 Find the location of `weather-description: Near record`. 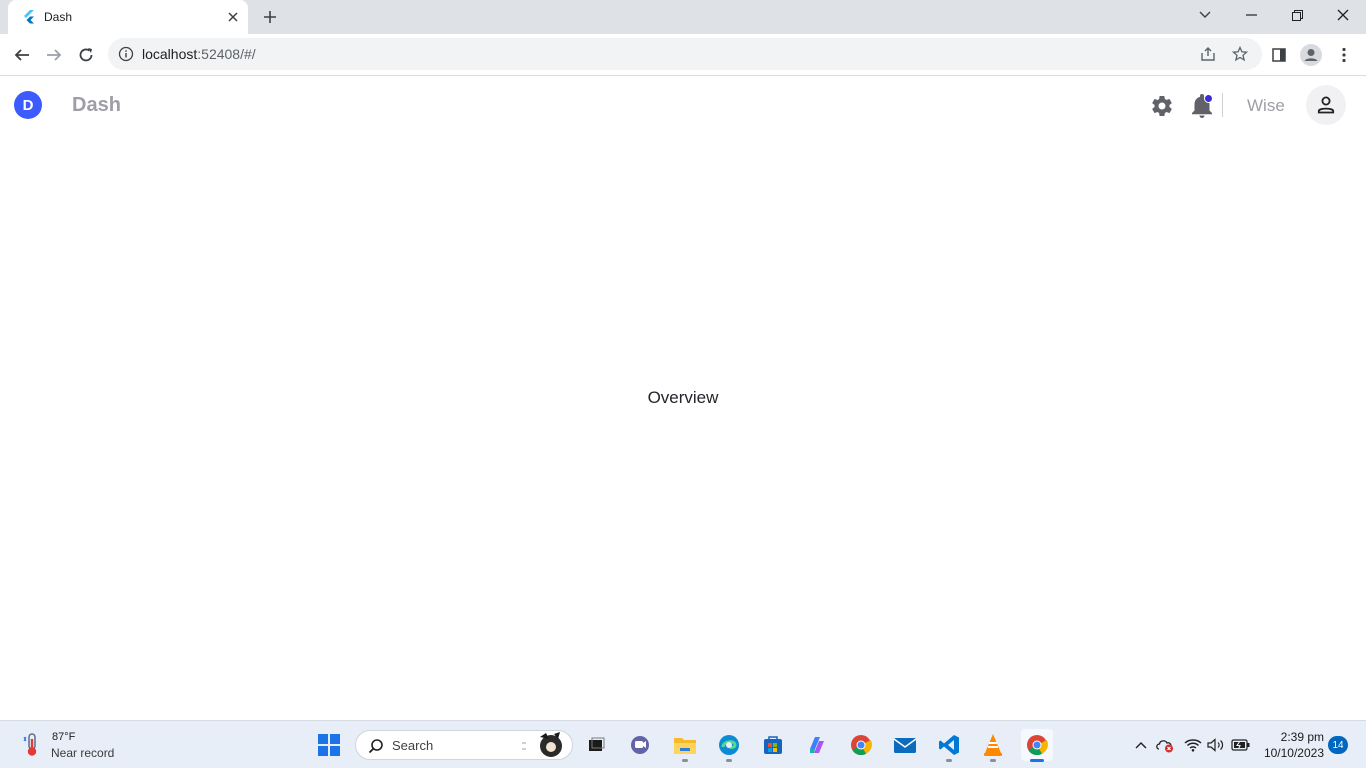

weather-description: Near record is located at coordinates (82, 753).